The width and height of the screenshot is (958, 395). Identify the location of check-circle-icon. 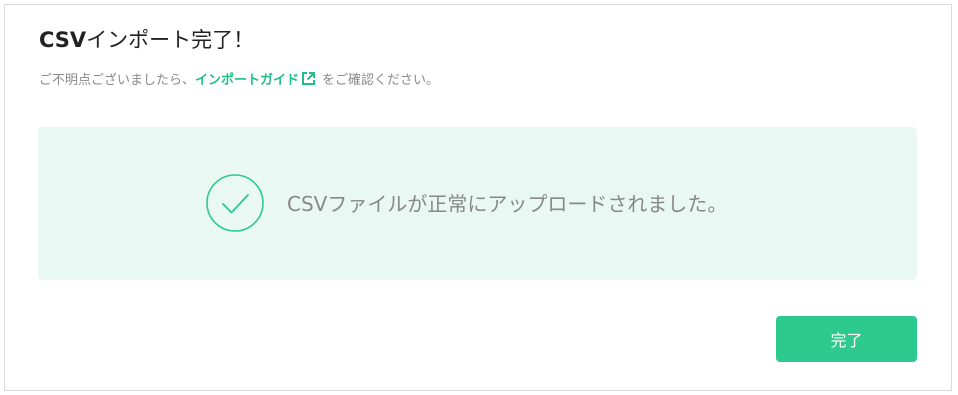
(235, 203).